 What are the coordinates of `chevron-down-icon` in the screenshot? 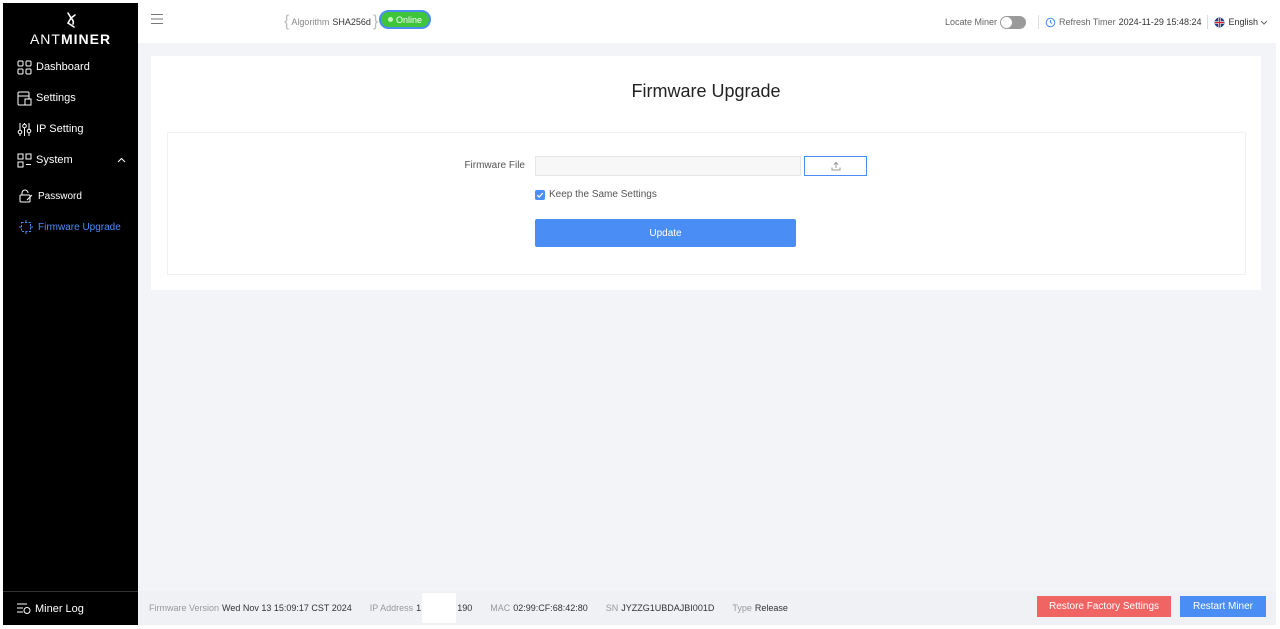 It's located at (1264, 22).